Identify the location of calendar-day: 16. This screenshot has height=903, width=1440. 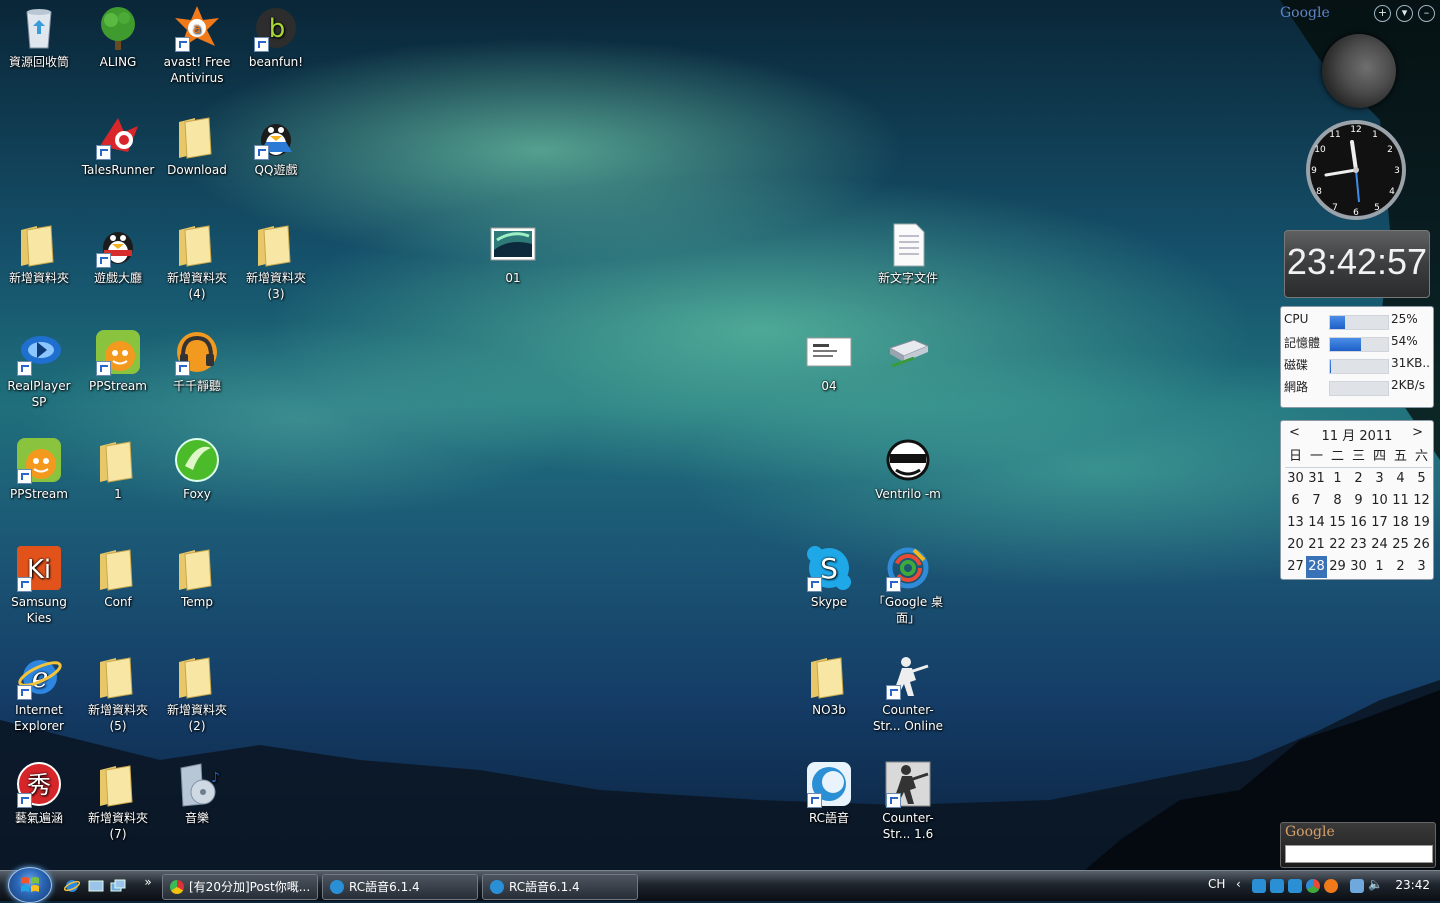
(1358, 523).